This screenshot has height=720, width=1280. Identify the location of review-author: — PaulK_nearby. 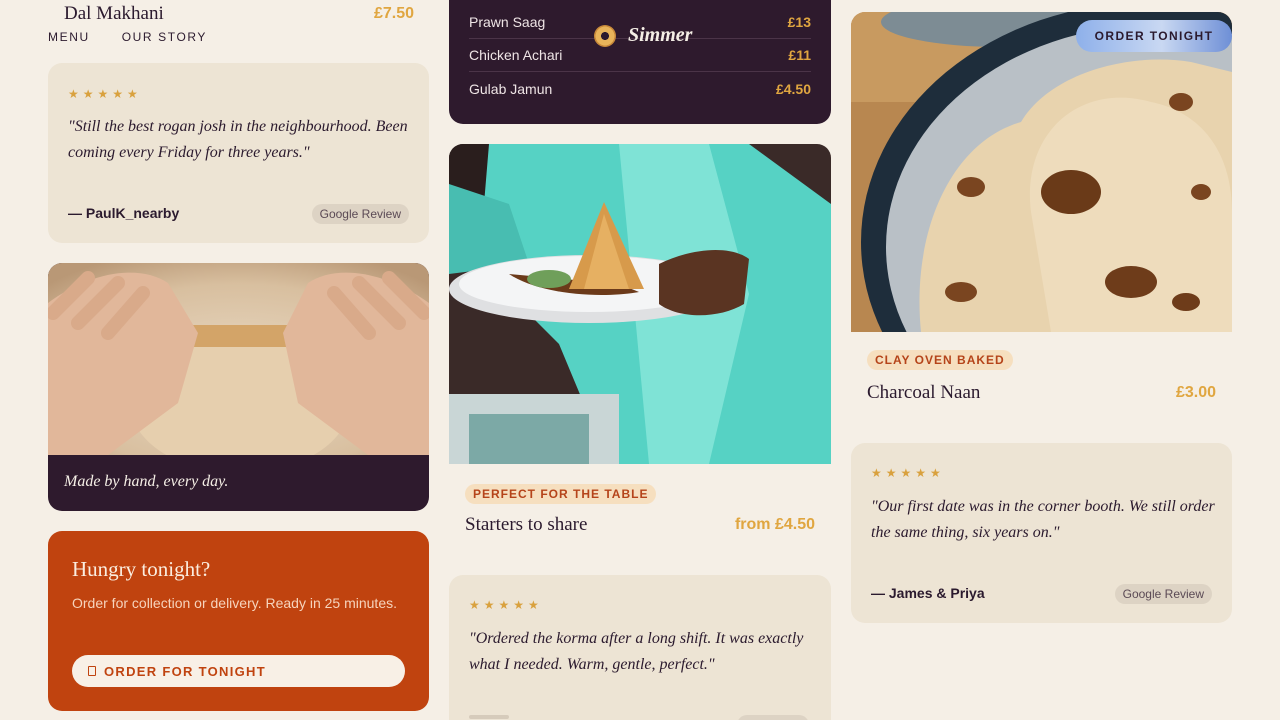
(124, 213).